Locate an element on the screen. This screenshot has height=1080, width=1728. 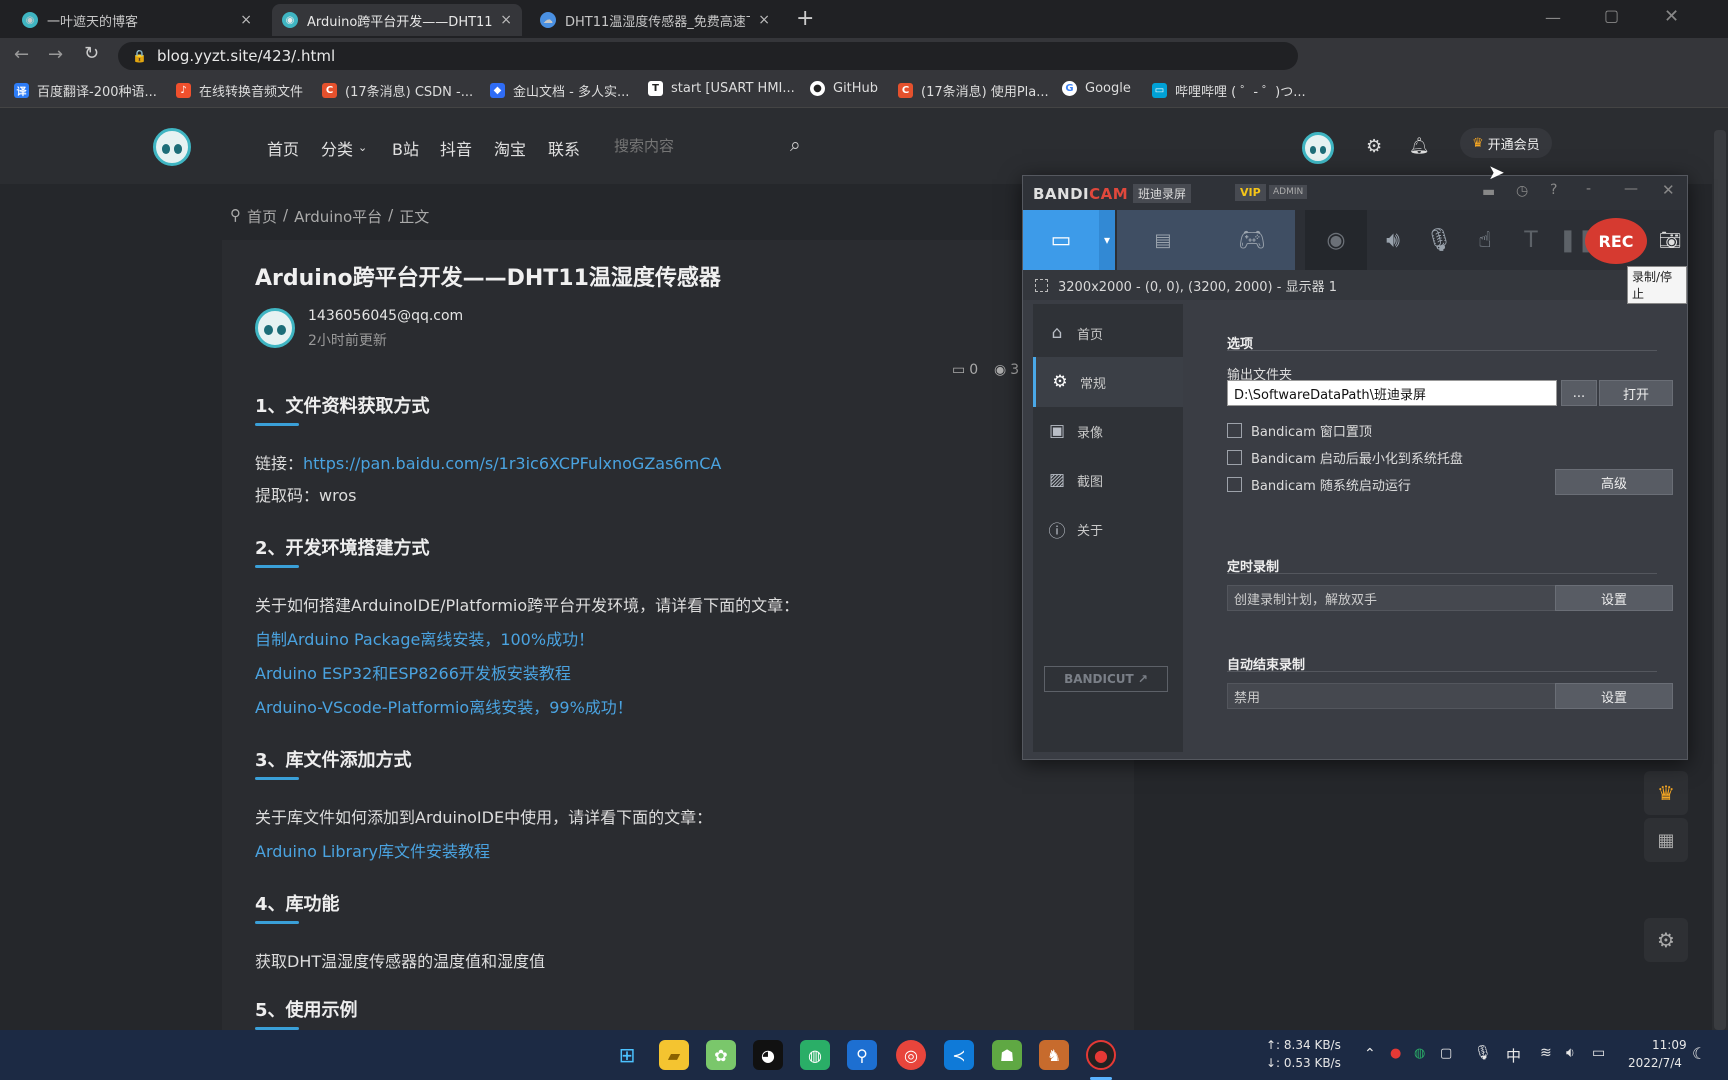
new-tab-button: + is located at coordinates (805, 18).